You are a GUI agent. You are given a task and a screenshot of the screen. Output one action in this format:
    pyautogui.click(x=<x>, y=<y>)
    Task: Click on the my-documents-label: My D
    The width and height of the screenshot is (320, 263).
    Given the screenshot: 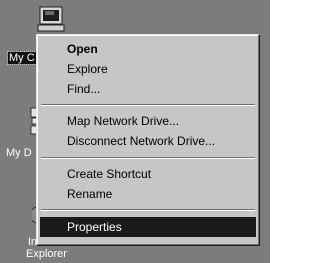 What is the action you would take?
    pyautogui.click(x=19, y=153)
    